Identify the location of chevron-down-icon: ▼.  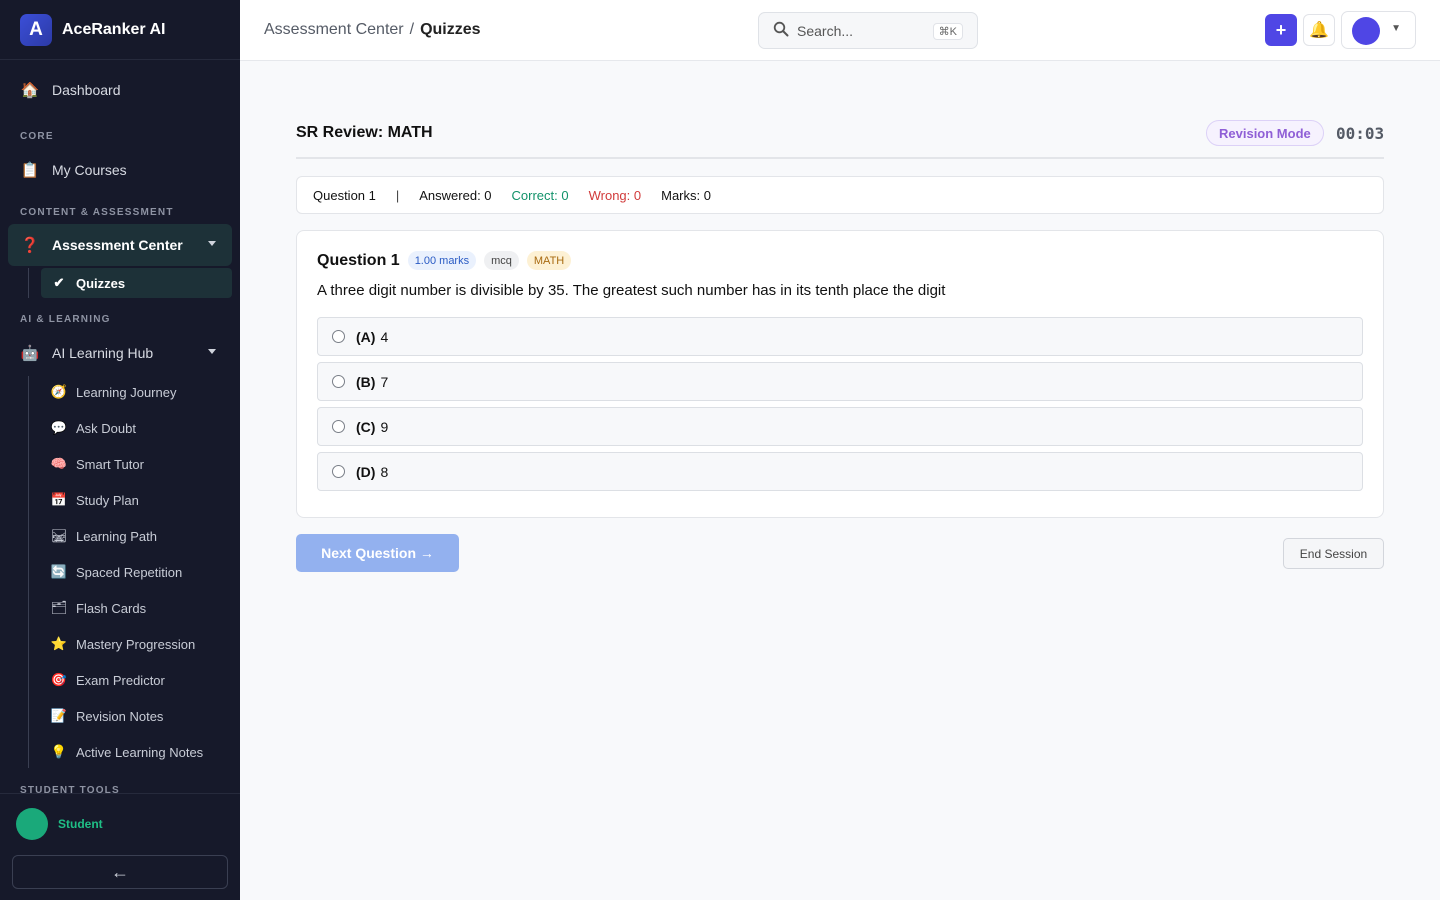
(1396, 28).